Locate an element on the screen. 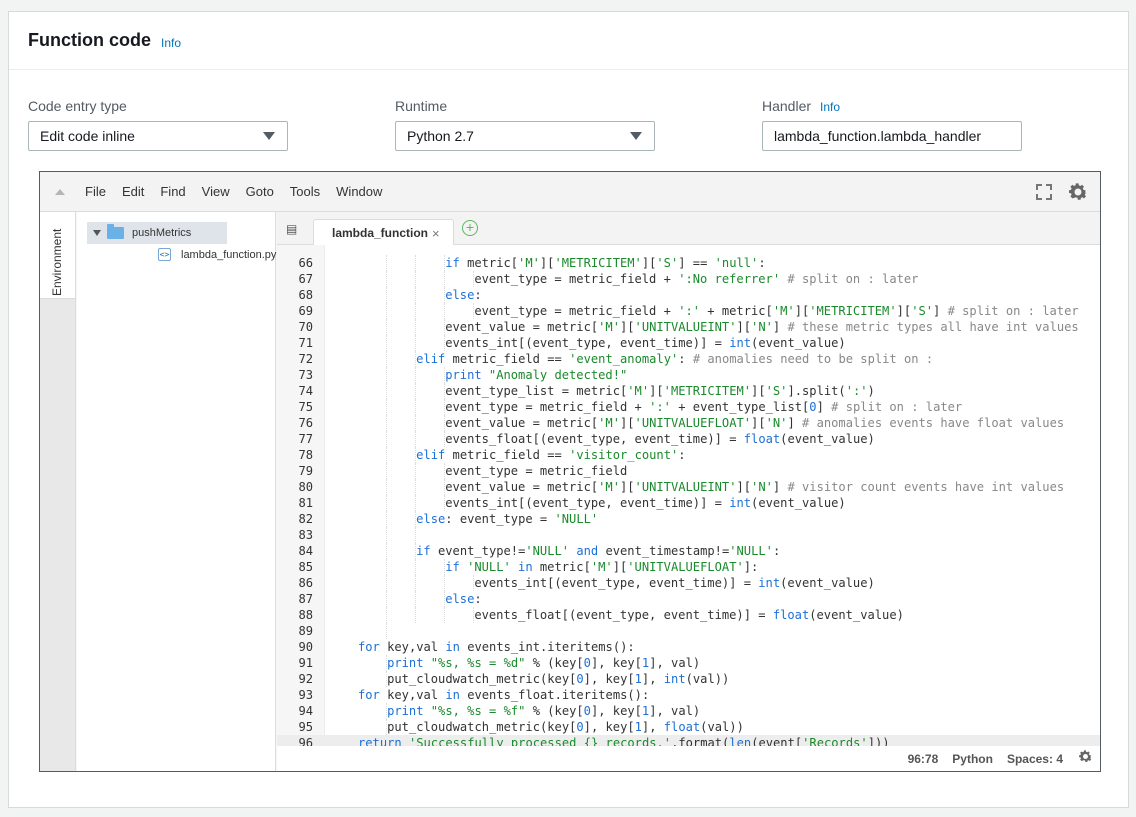 This screenshot has height=817, width=1136. code-line: 83 is located at coordinates (688, 535).